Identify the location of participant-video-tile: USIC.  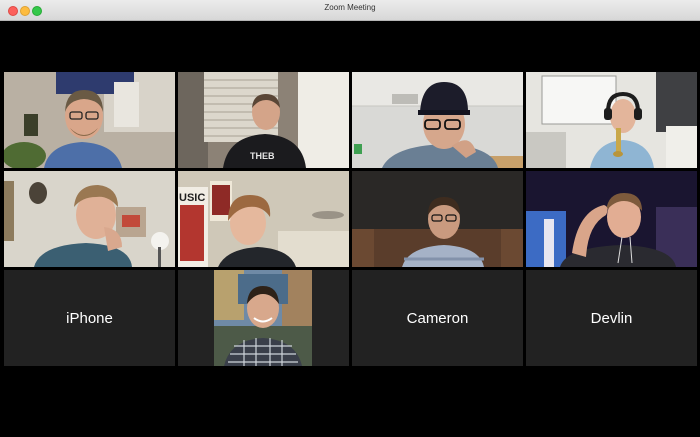
(263, 219).